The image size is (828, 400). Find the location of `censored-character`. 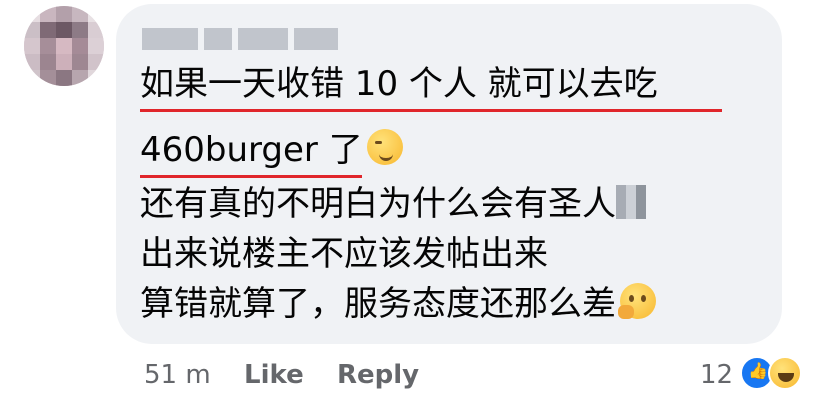

censored-character is located at coordinates (631, 202).